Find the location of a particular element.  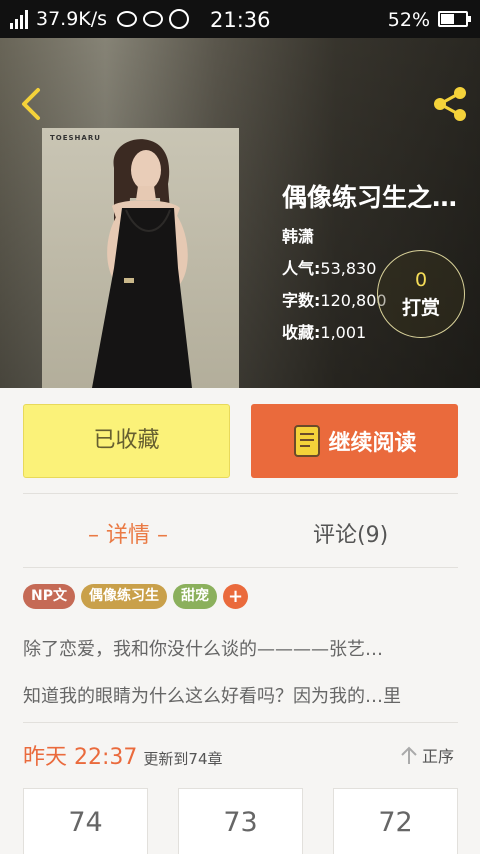

popularity-stat: 人气:53,830 is located at coordinates (329, 267).